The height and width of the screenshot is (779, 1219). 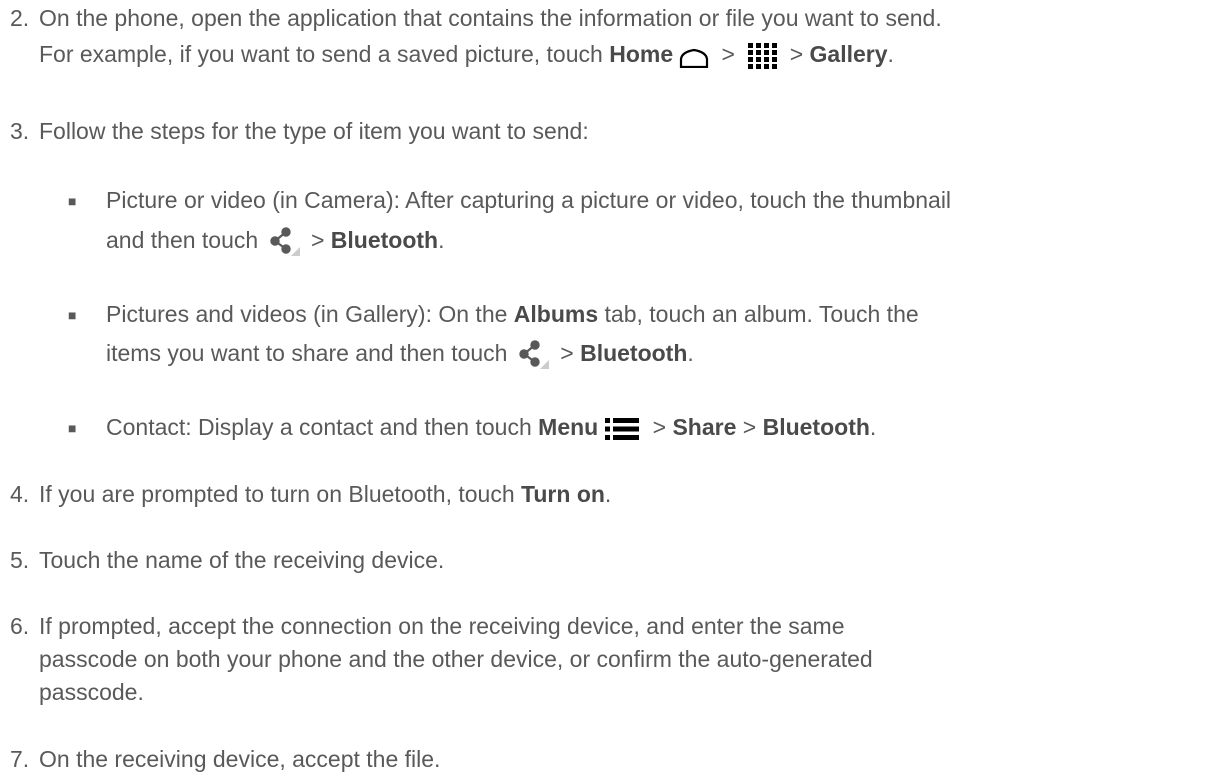 I want to click on bullet-1-line-2: and then touch > Bluetooth., so click(x=275, y=241).